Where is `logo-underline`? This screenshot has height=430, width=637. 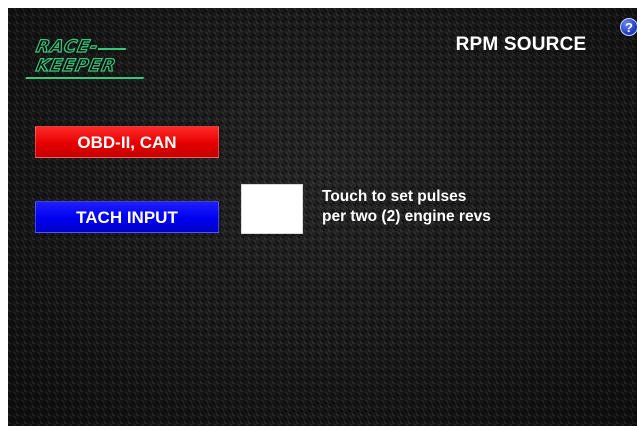 logo-underline is located at coordinates (84, 78).